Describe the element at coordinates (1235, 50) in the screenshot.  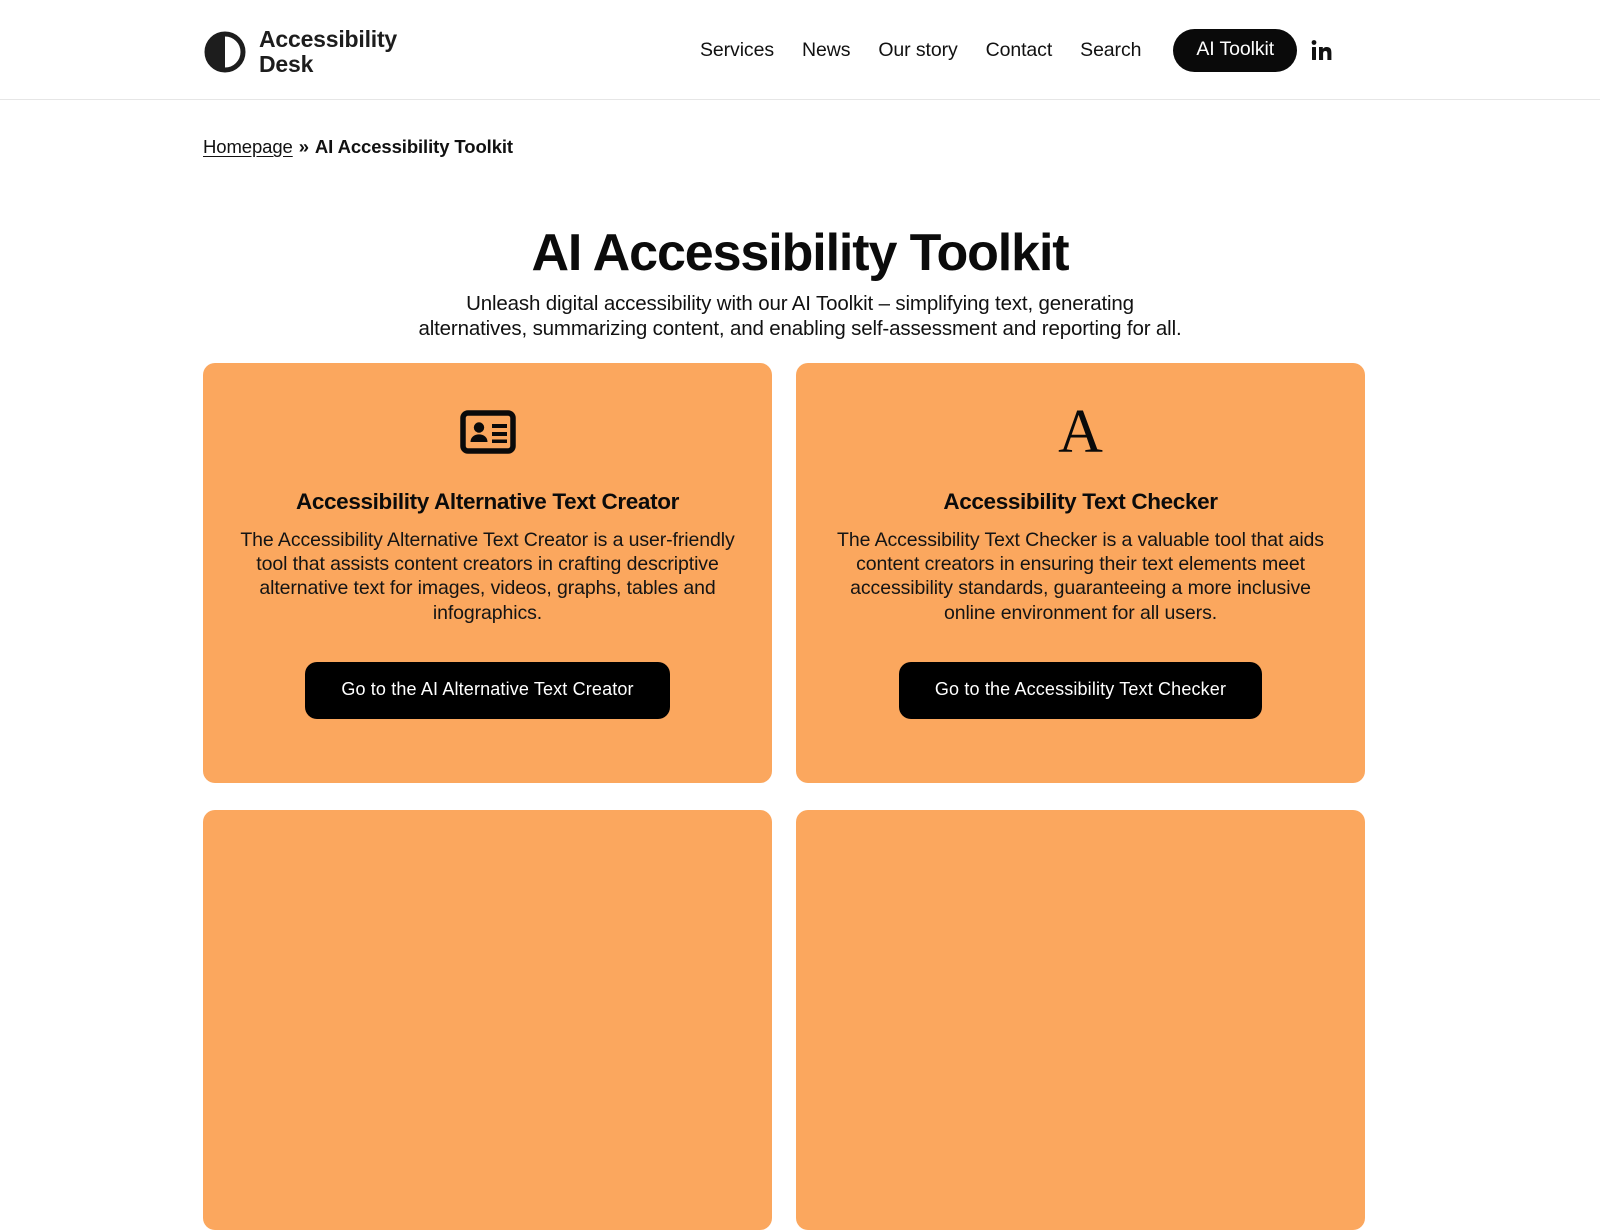
I see `nav-cta-ai-toolkit: AI Toolkit` at that location.